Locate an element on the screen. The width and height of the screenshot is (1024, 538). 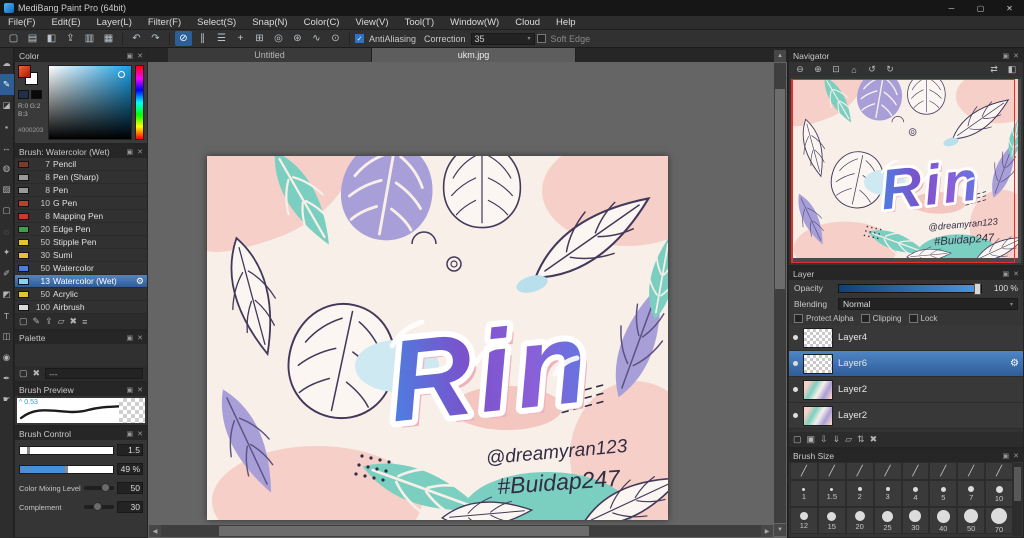
snap-settings-icon: ⊙ is located at coordinates (335, 38).